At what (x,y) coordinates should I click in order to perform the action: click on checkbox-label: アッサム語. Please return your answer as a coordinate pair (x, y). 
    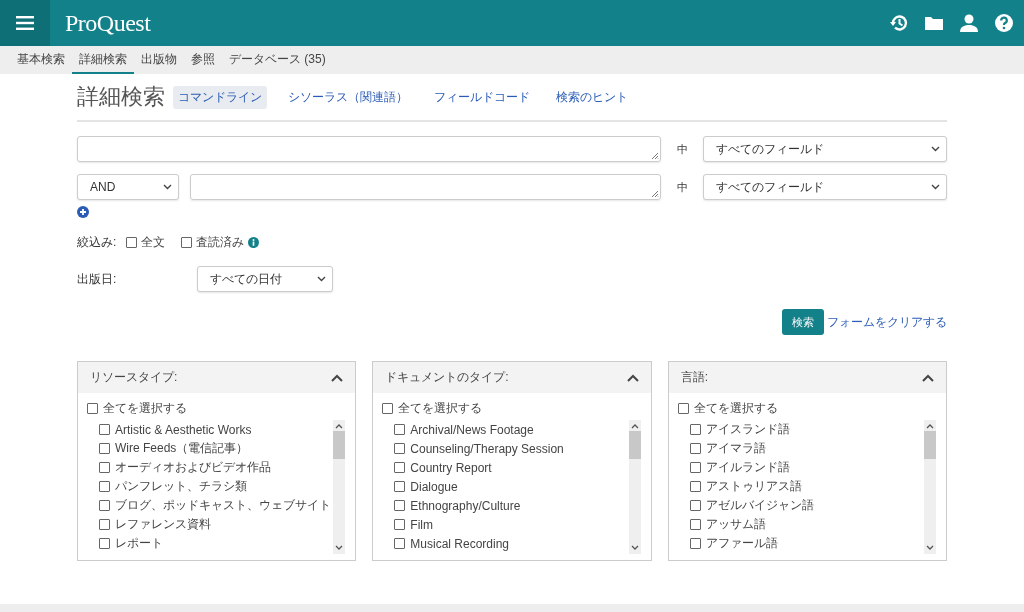
    Looking at the image, I should click on (735, 524).